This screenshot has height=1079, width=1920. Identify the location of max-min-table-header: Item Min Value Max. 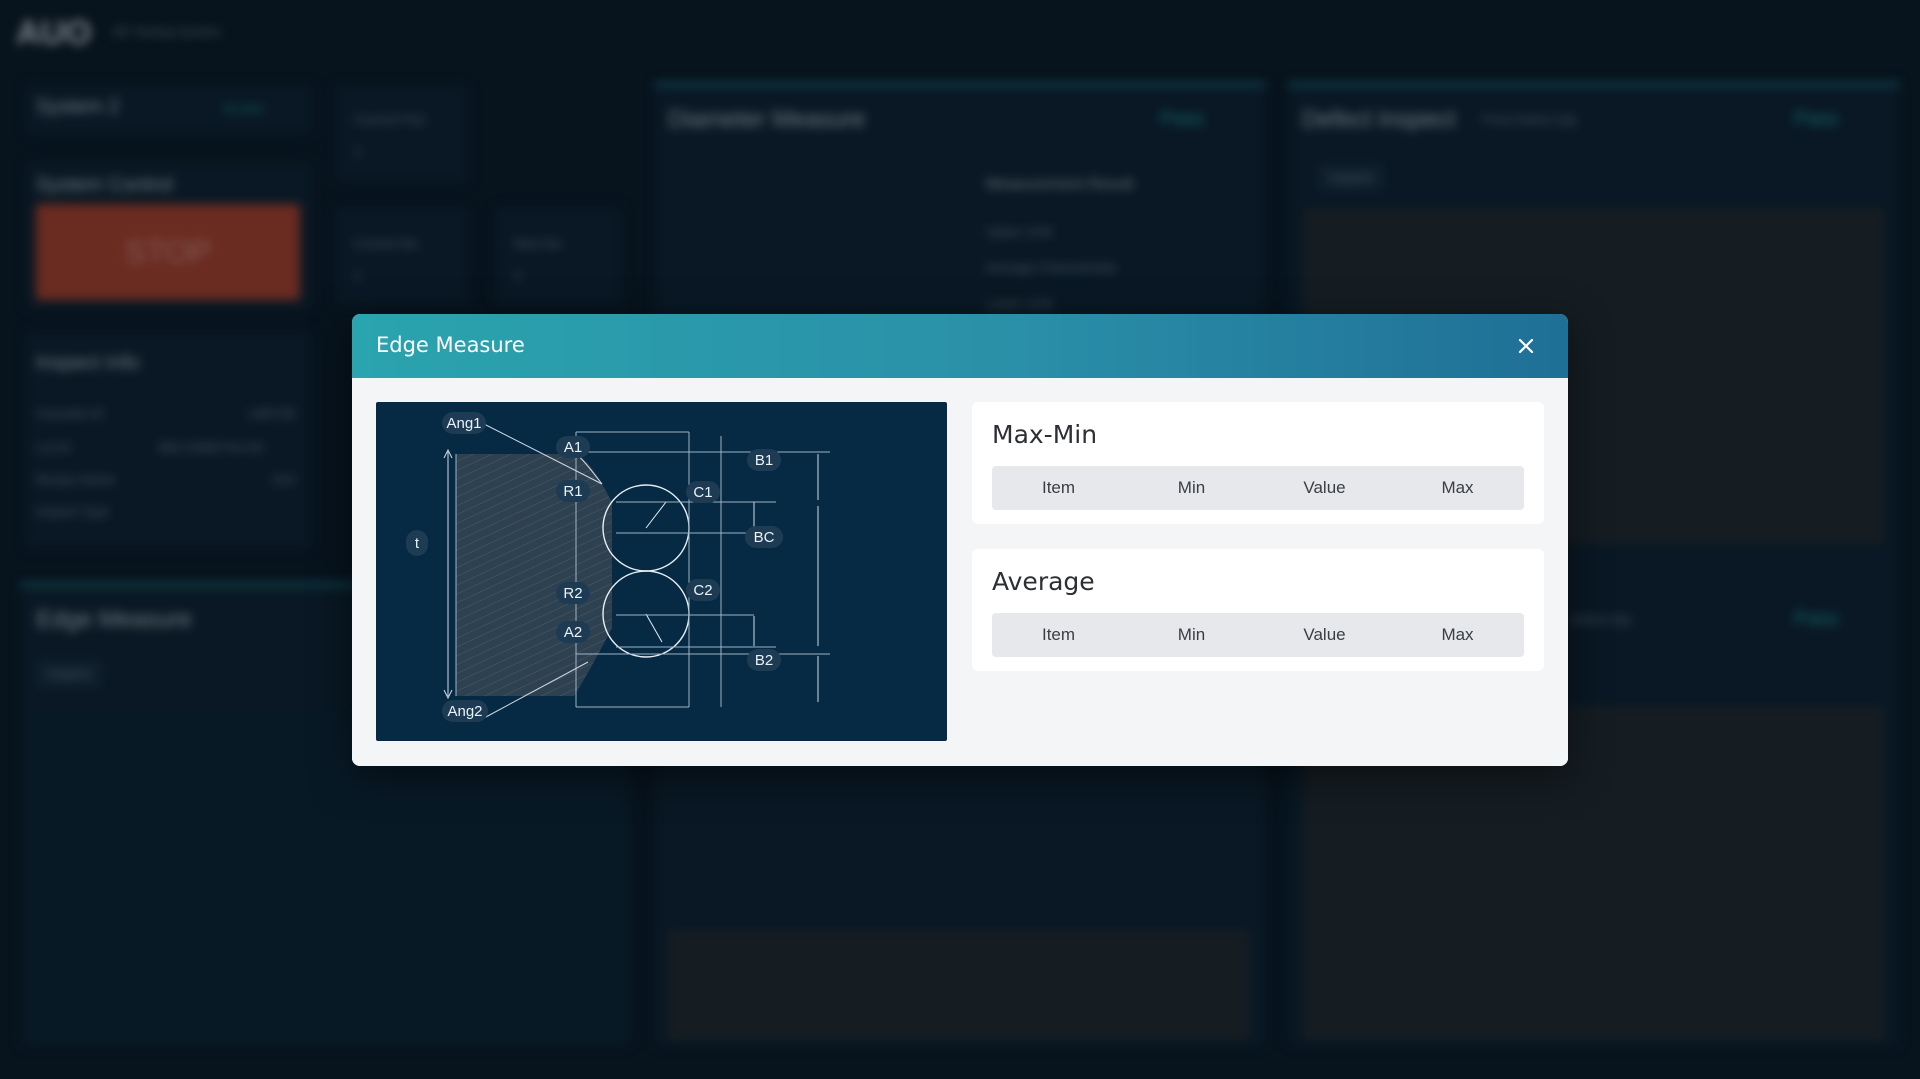
(1258, 488).